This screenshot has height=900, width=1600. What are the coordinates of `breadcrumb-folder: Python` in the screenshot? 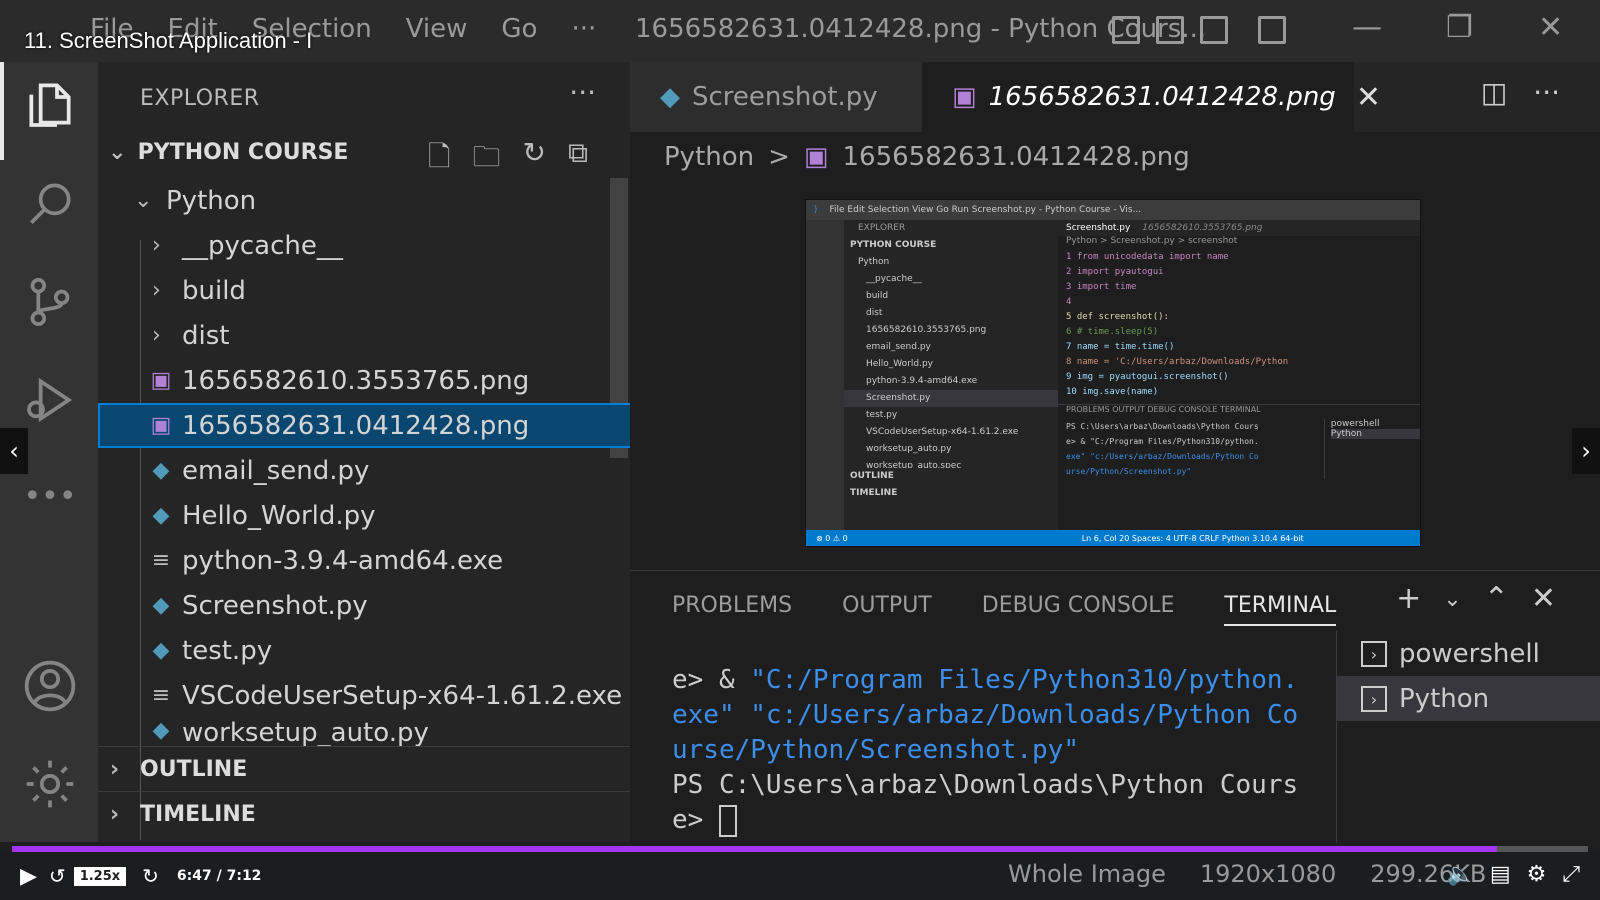 It's located at (709, 157).